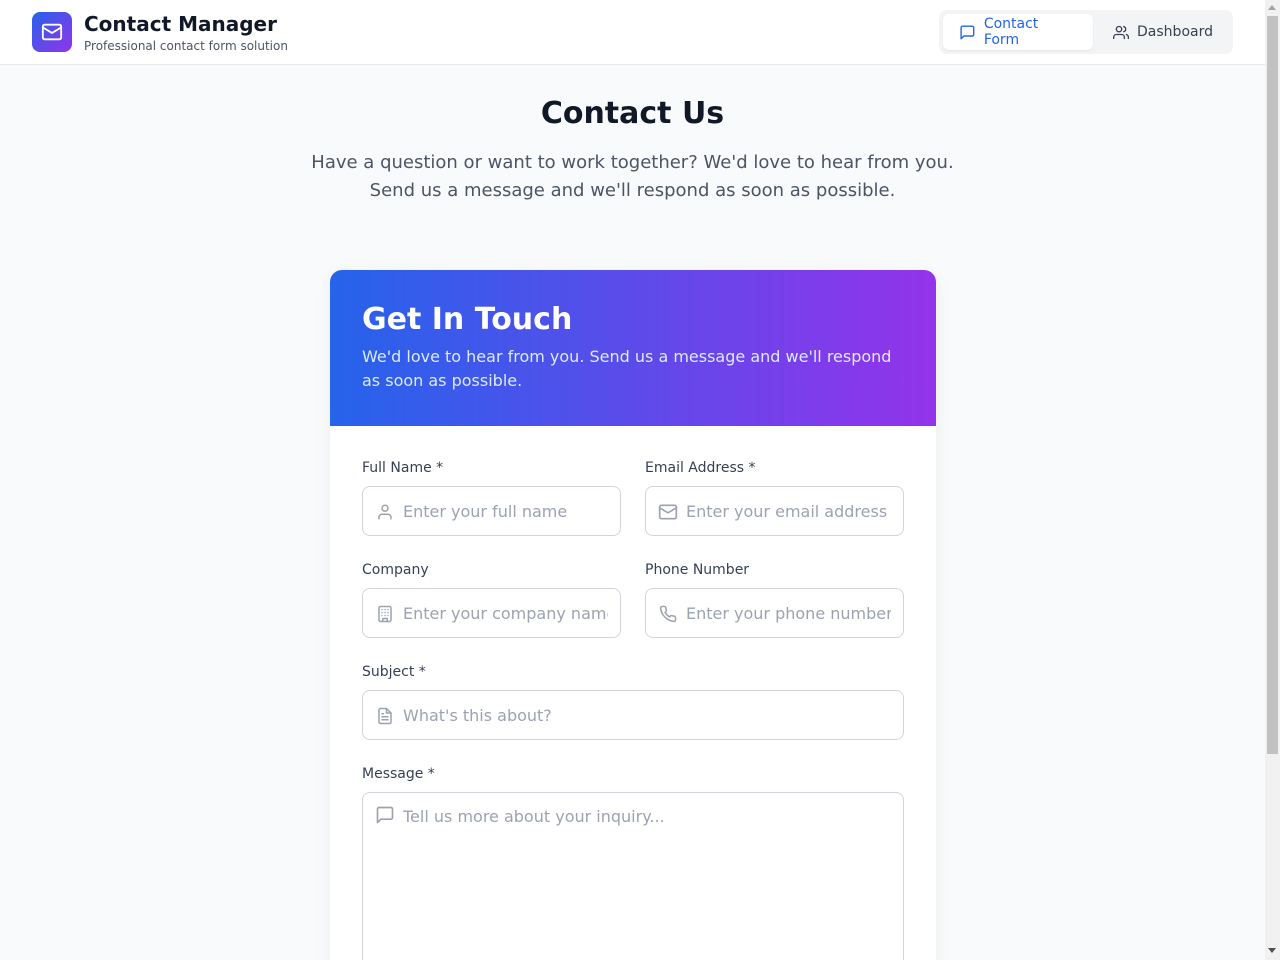  I want to click on card-title: Get In Touch, so click(467, 319).